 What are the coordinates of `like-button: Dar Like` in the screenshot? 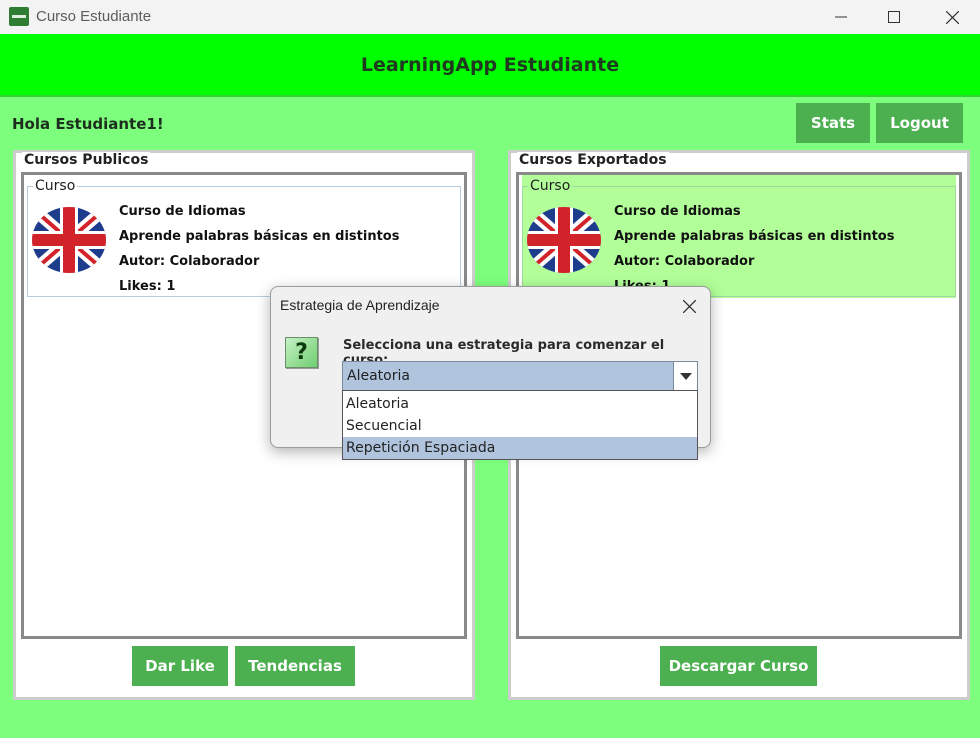 It's located at (180, 666).